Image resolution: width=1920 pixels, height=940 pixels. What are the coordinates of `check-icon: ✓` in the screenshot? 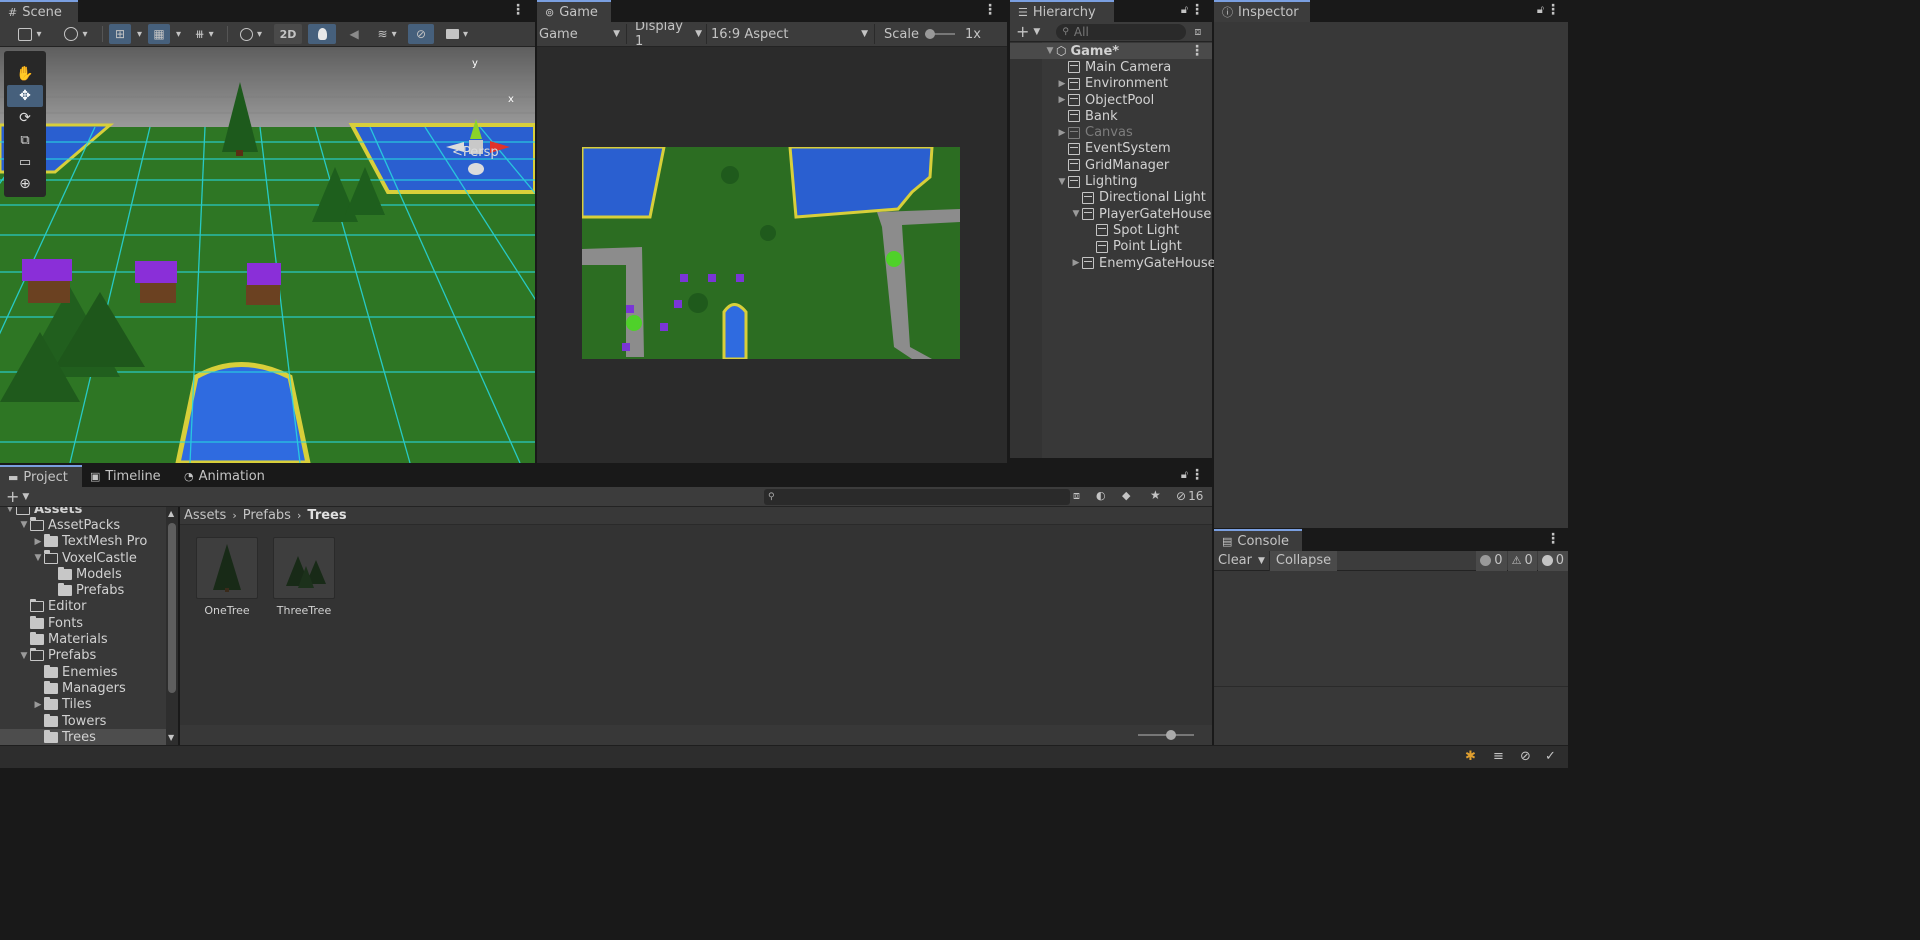 It's located at (1550, 756).